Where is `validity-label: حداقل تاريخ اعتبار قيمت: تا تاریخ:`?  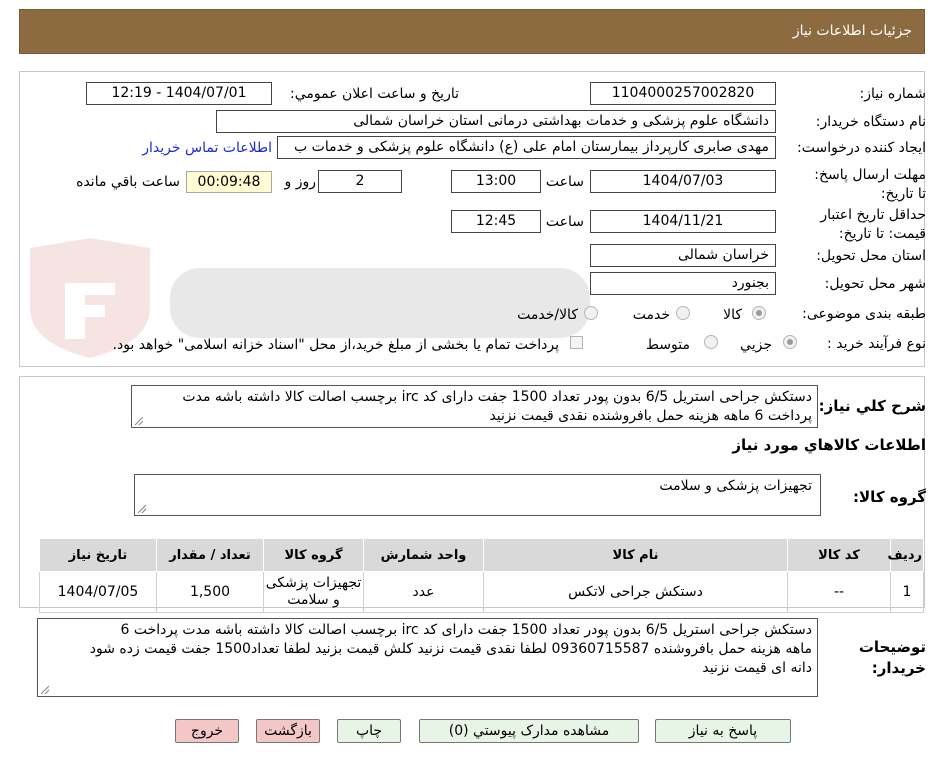
validity-label: حداقل تاريخ اعتبار قيمت: تا تاریخ: is located at coordinates (873, 224).